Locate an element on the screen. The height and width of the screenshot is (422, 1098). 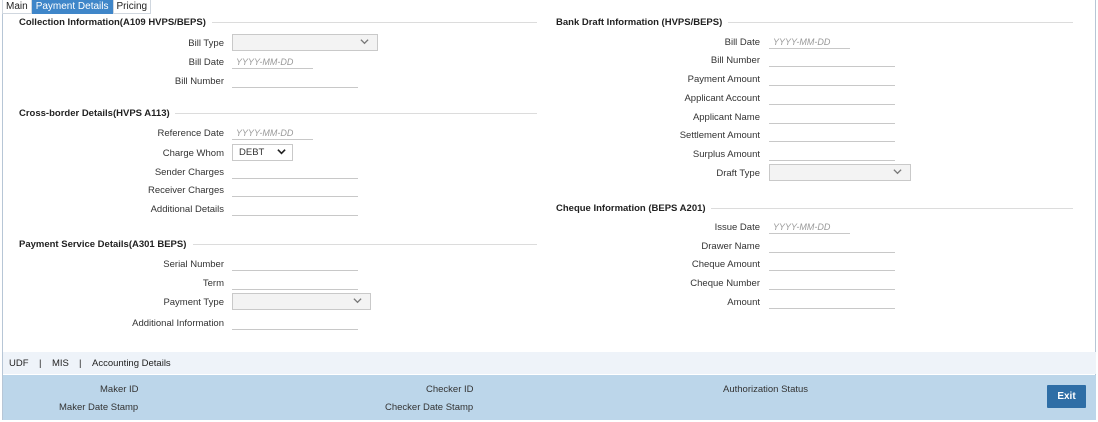
tab-payment-details: Payment Details is located at coordinates (72, 7).